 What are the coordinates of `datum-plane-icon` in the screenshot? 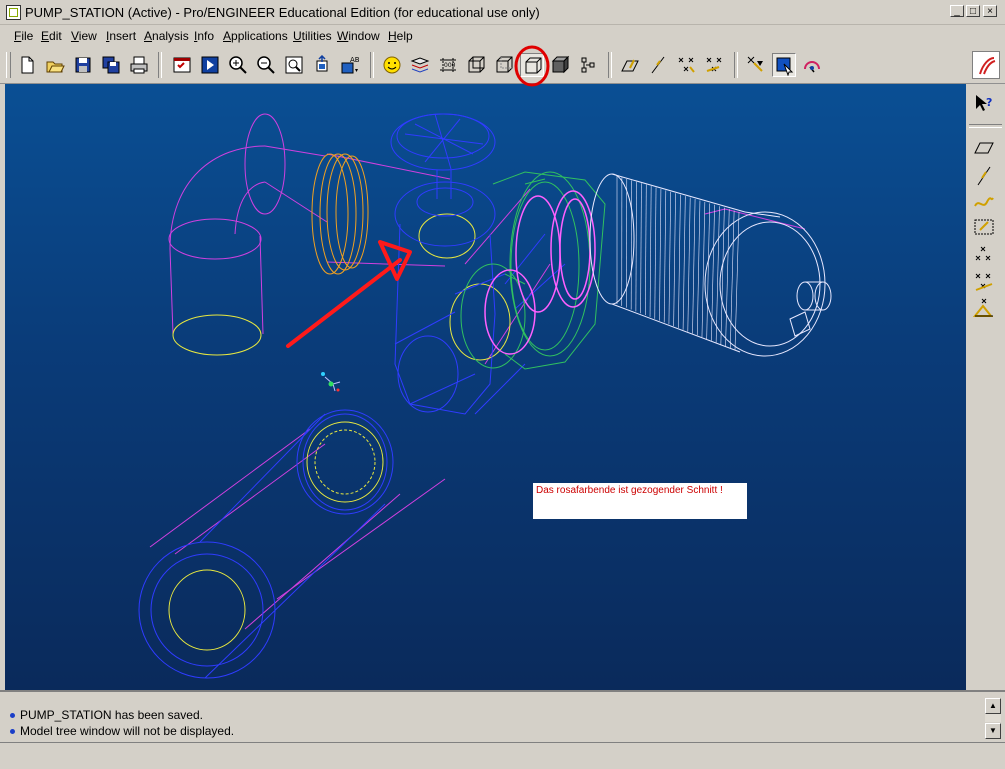 It's located at (630, 65).